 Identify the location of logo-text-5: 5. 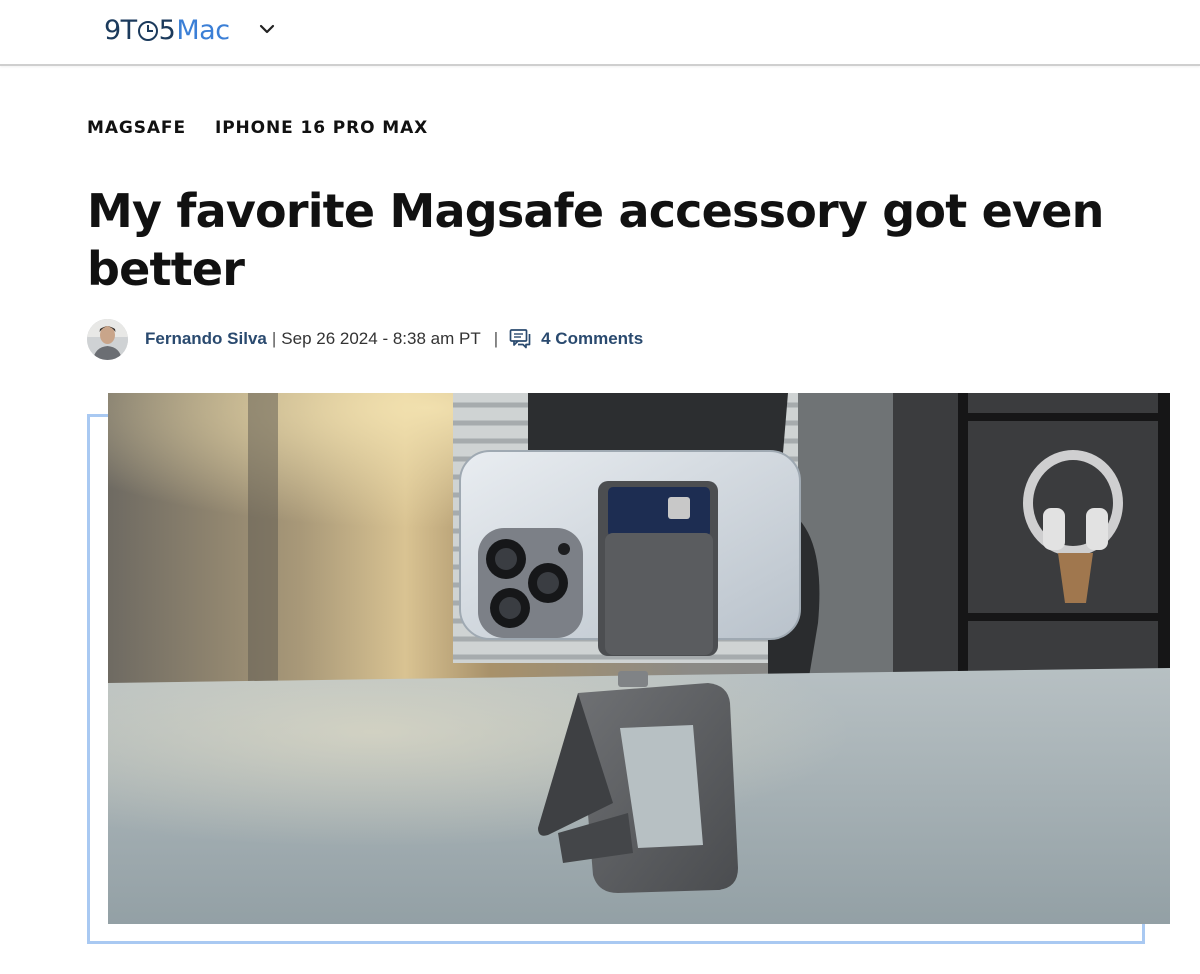
(167, 30).